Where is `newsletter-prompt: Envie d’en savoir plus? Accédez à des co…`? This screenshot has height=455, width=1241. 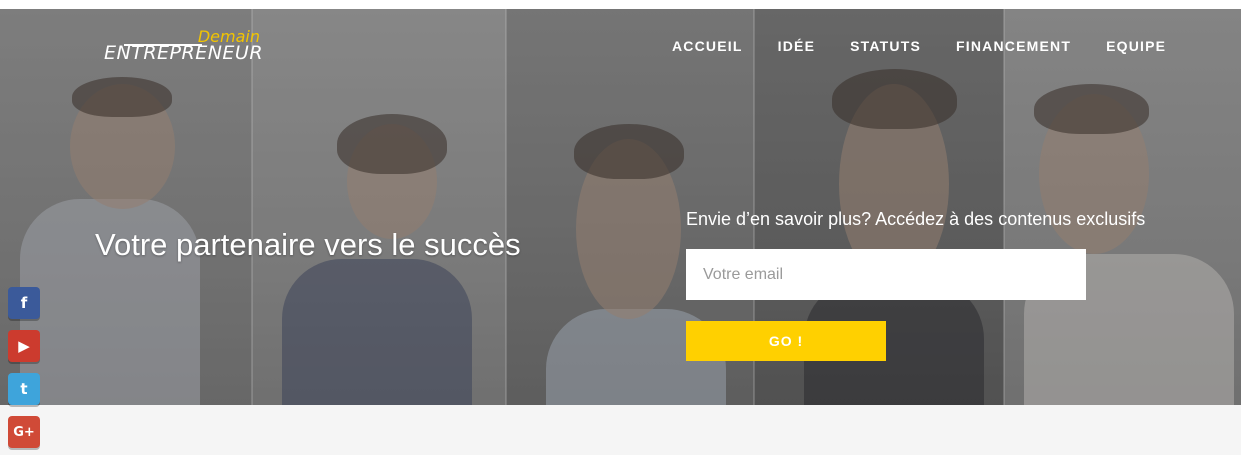 newsletter-prompt: Envie d’en savoir plus? Accédez à des co… is located at coordinates (916, 219).